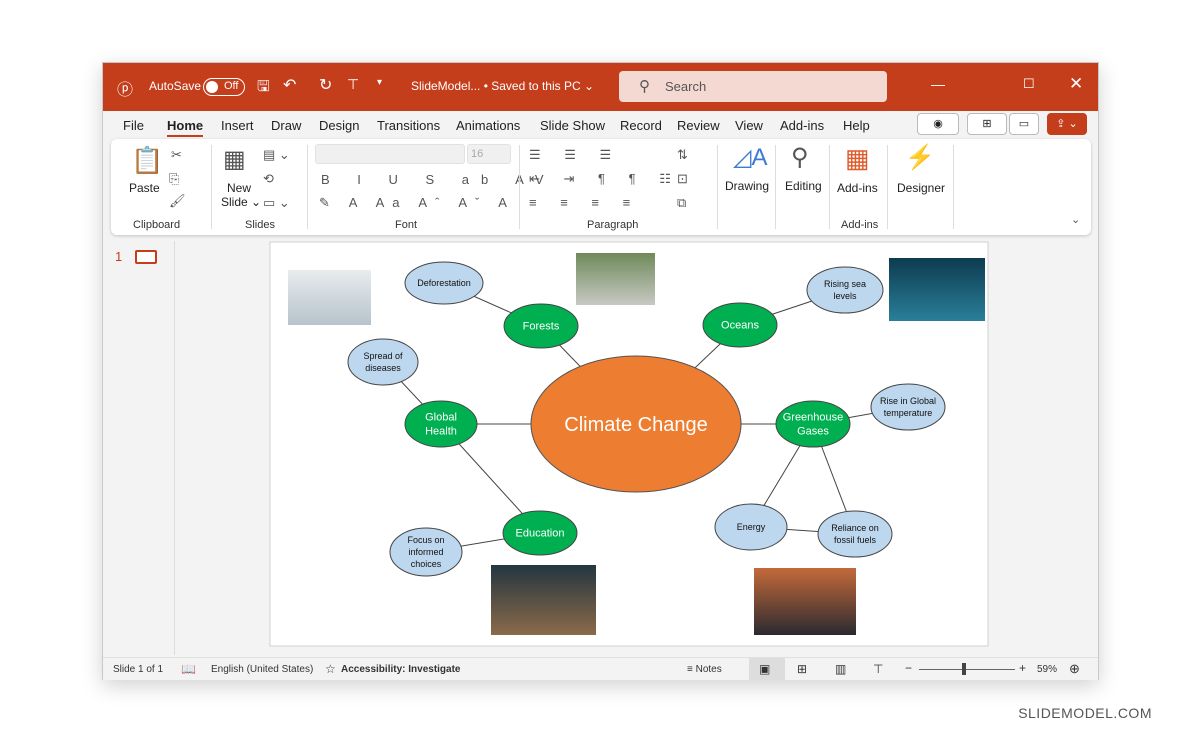 This screenshot has height=743, width=1200. Describe the element at coordinates (541, 327) in the screenshot. I see `node-label: Forests` at that location.